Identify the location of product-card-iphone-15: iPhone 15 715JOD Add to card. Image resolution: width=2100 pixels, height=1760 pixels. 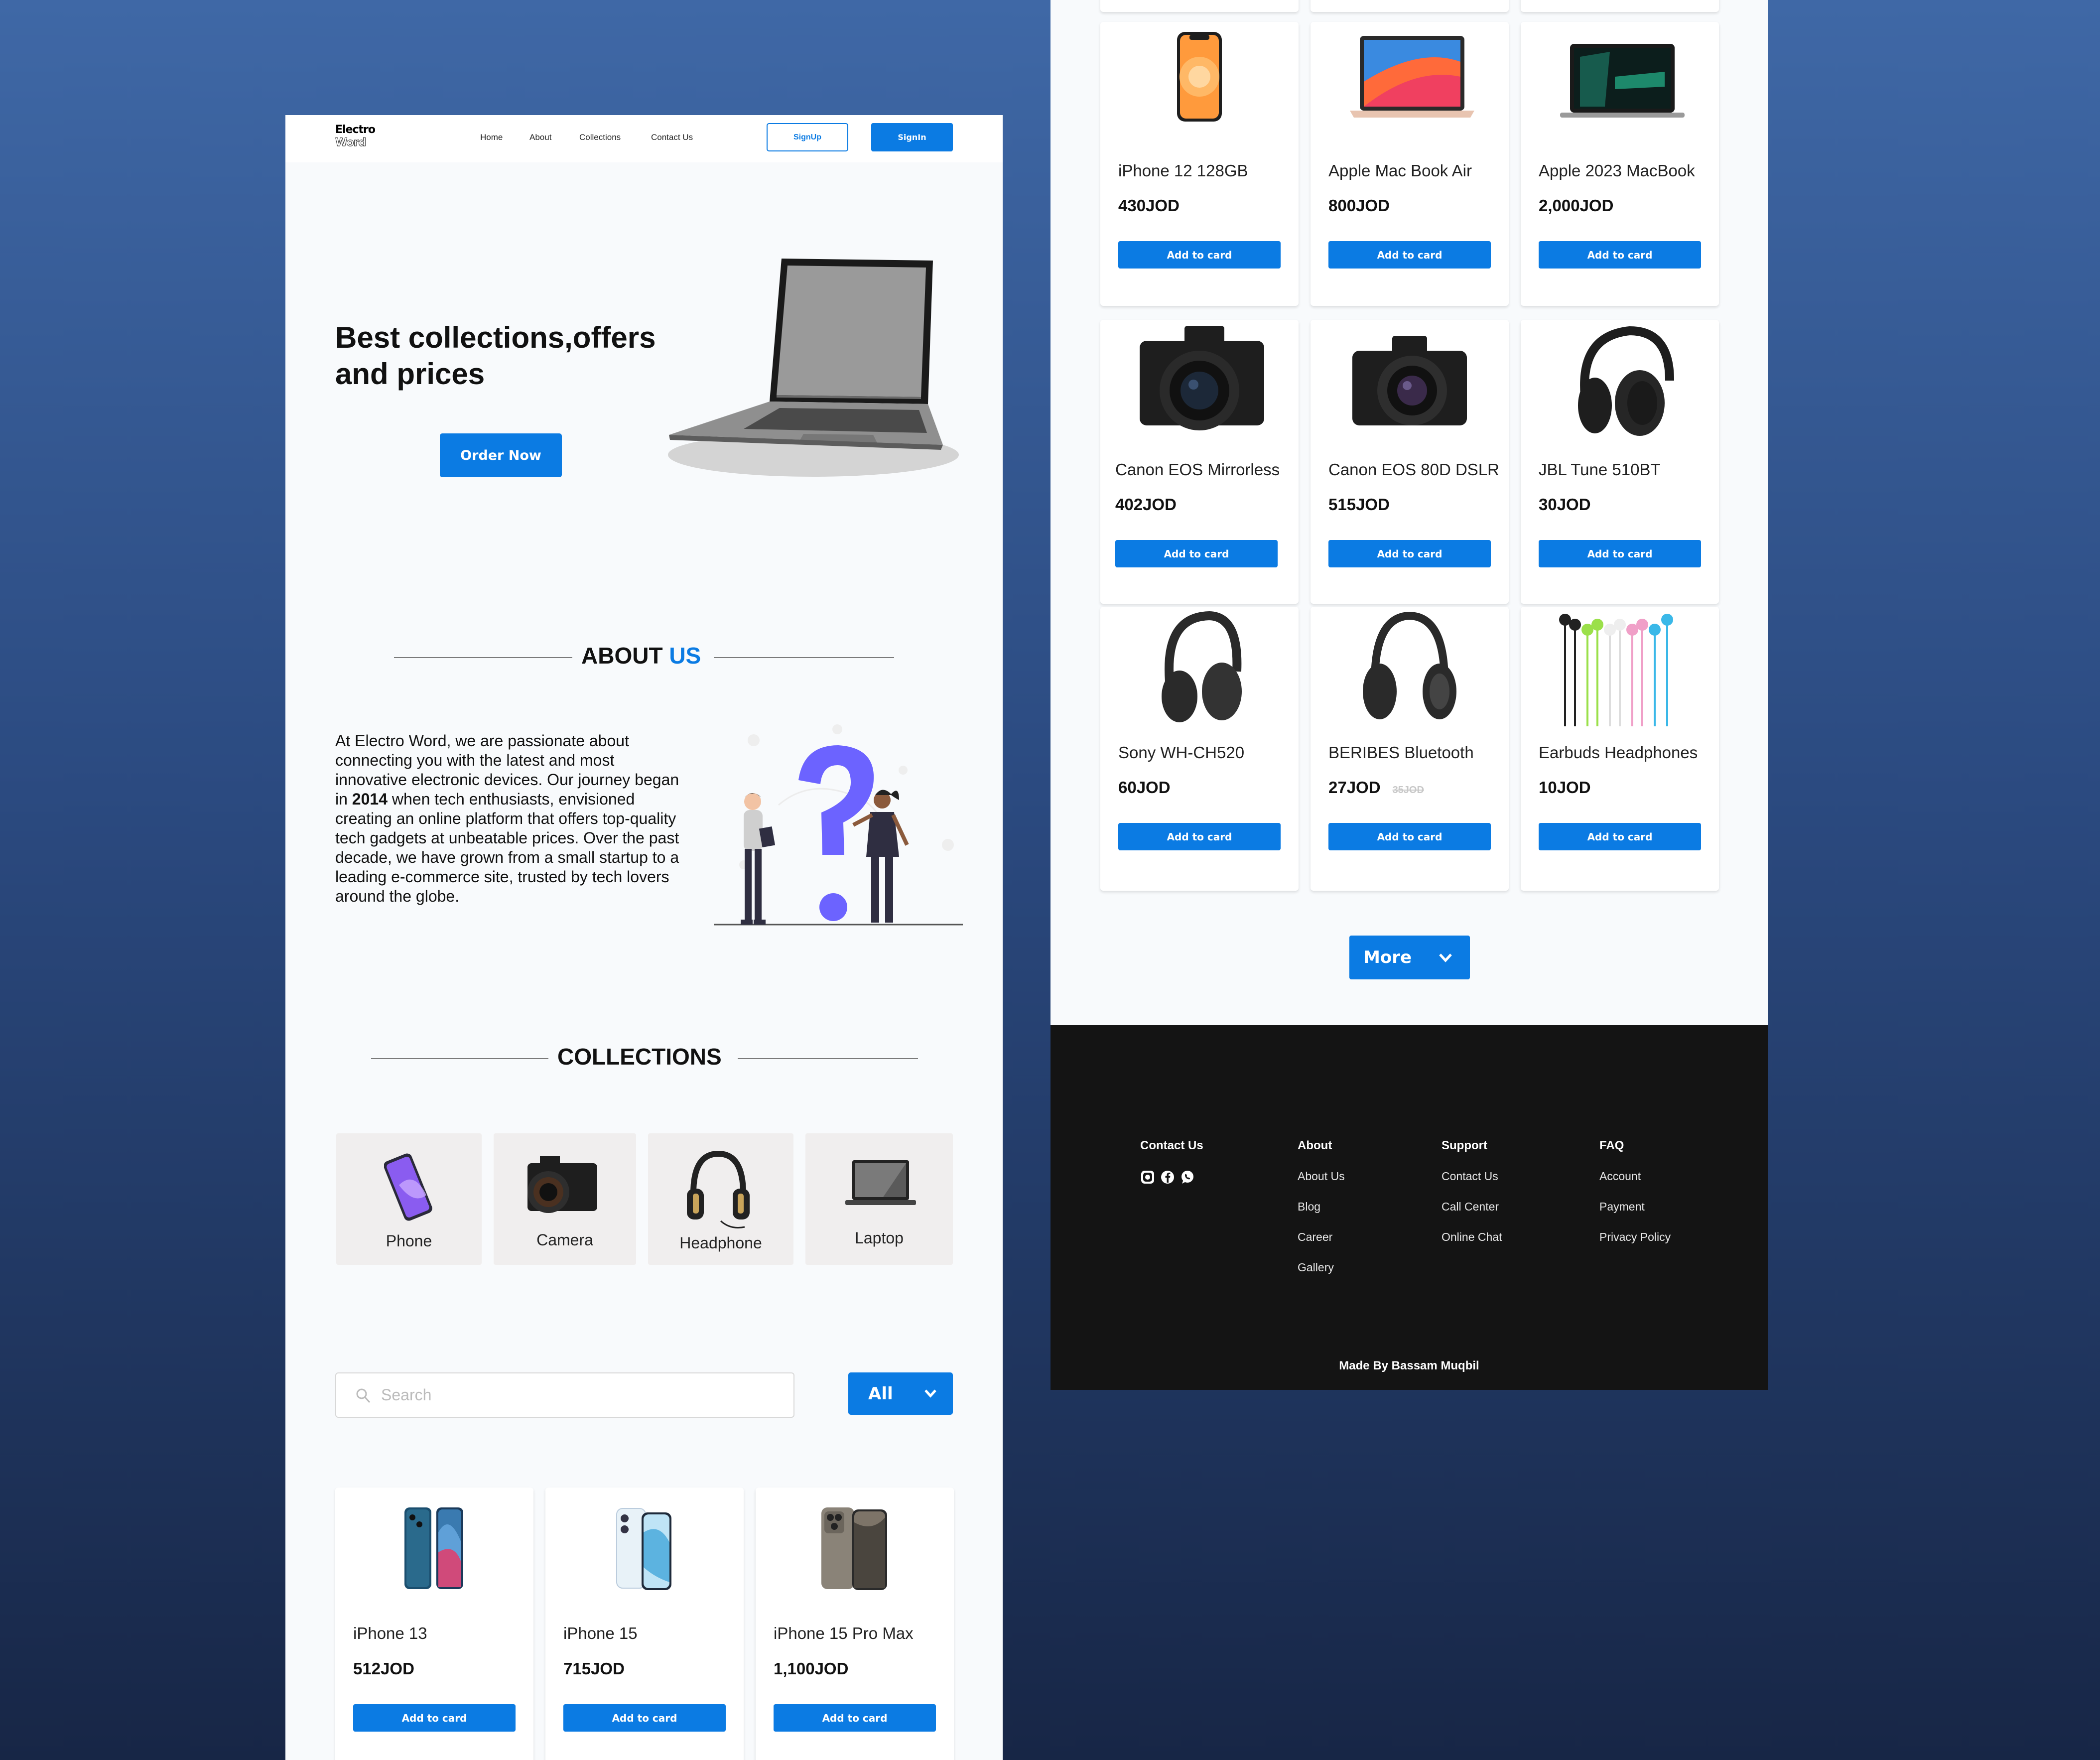
(644, 1624).